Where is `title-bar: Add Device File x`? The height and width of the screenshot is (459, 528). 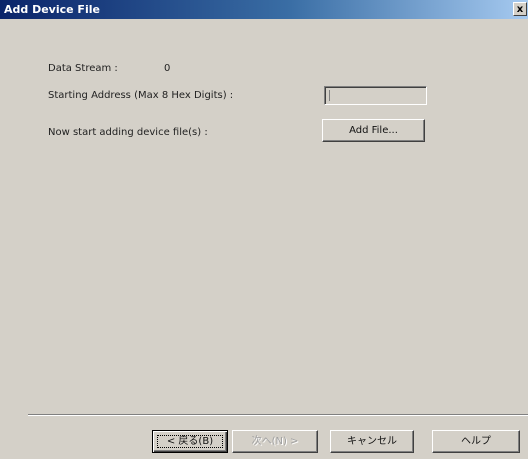 title-bar: Add Device File x is located at coordinates (264, 9).